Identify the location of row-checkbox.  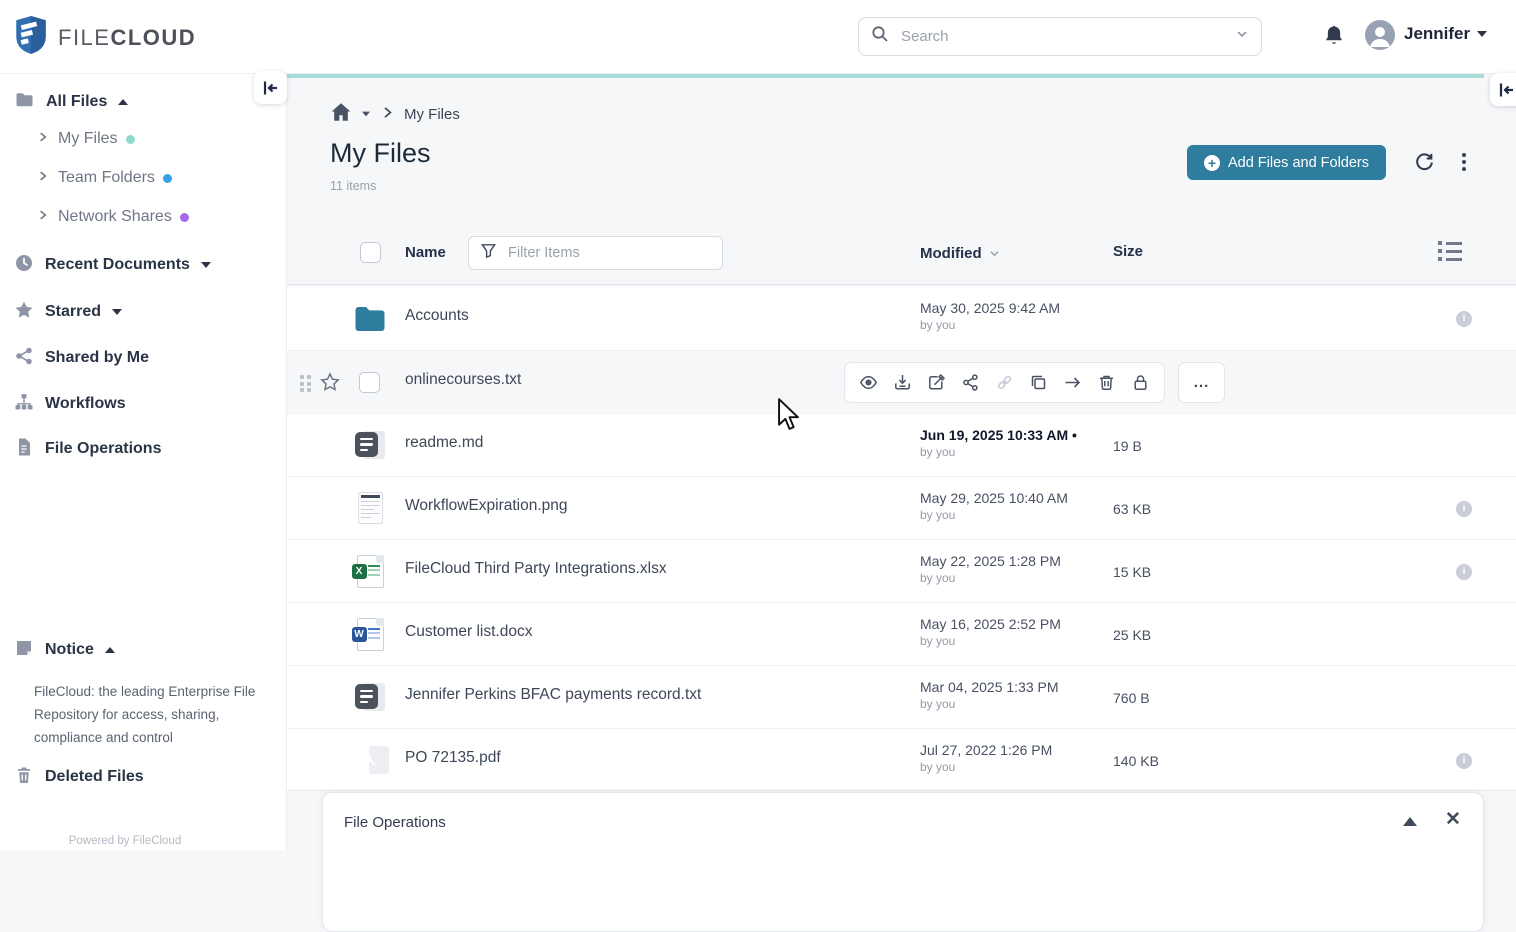
(369, 382).